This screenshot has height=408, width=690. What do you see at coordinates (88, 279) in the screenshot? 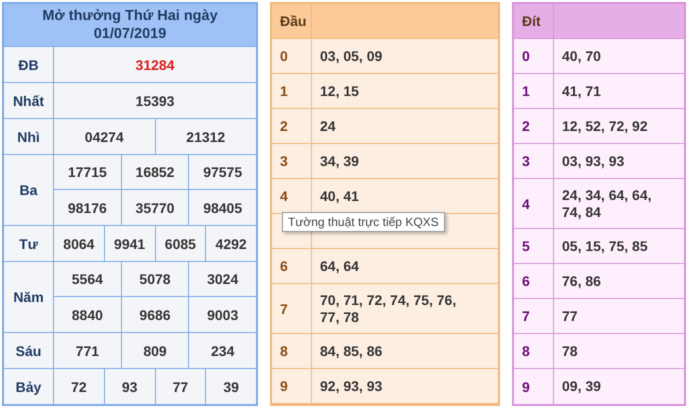
I see `prize-number: 5564` at bounding box center [88, 279].